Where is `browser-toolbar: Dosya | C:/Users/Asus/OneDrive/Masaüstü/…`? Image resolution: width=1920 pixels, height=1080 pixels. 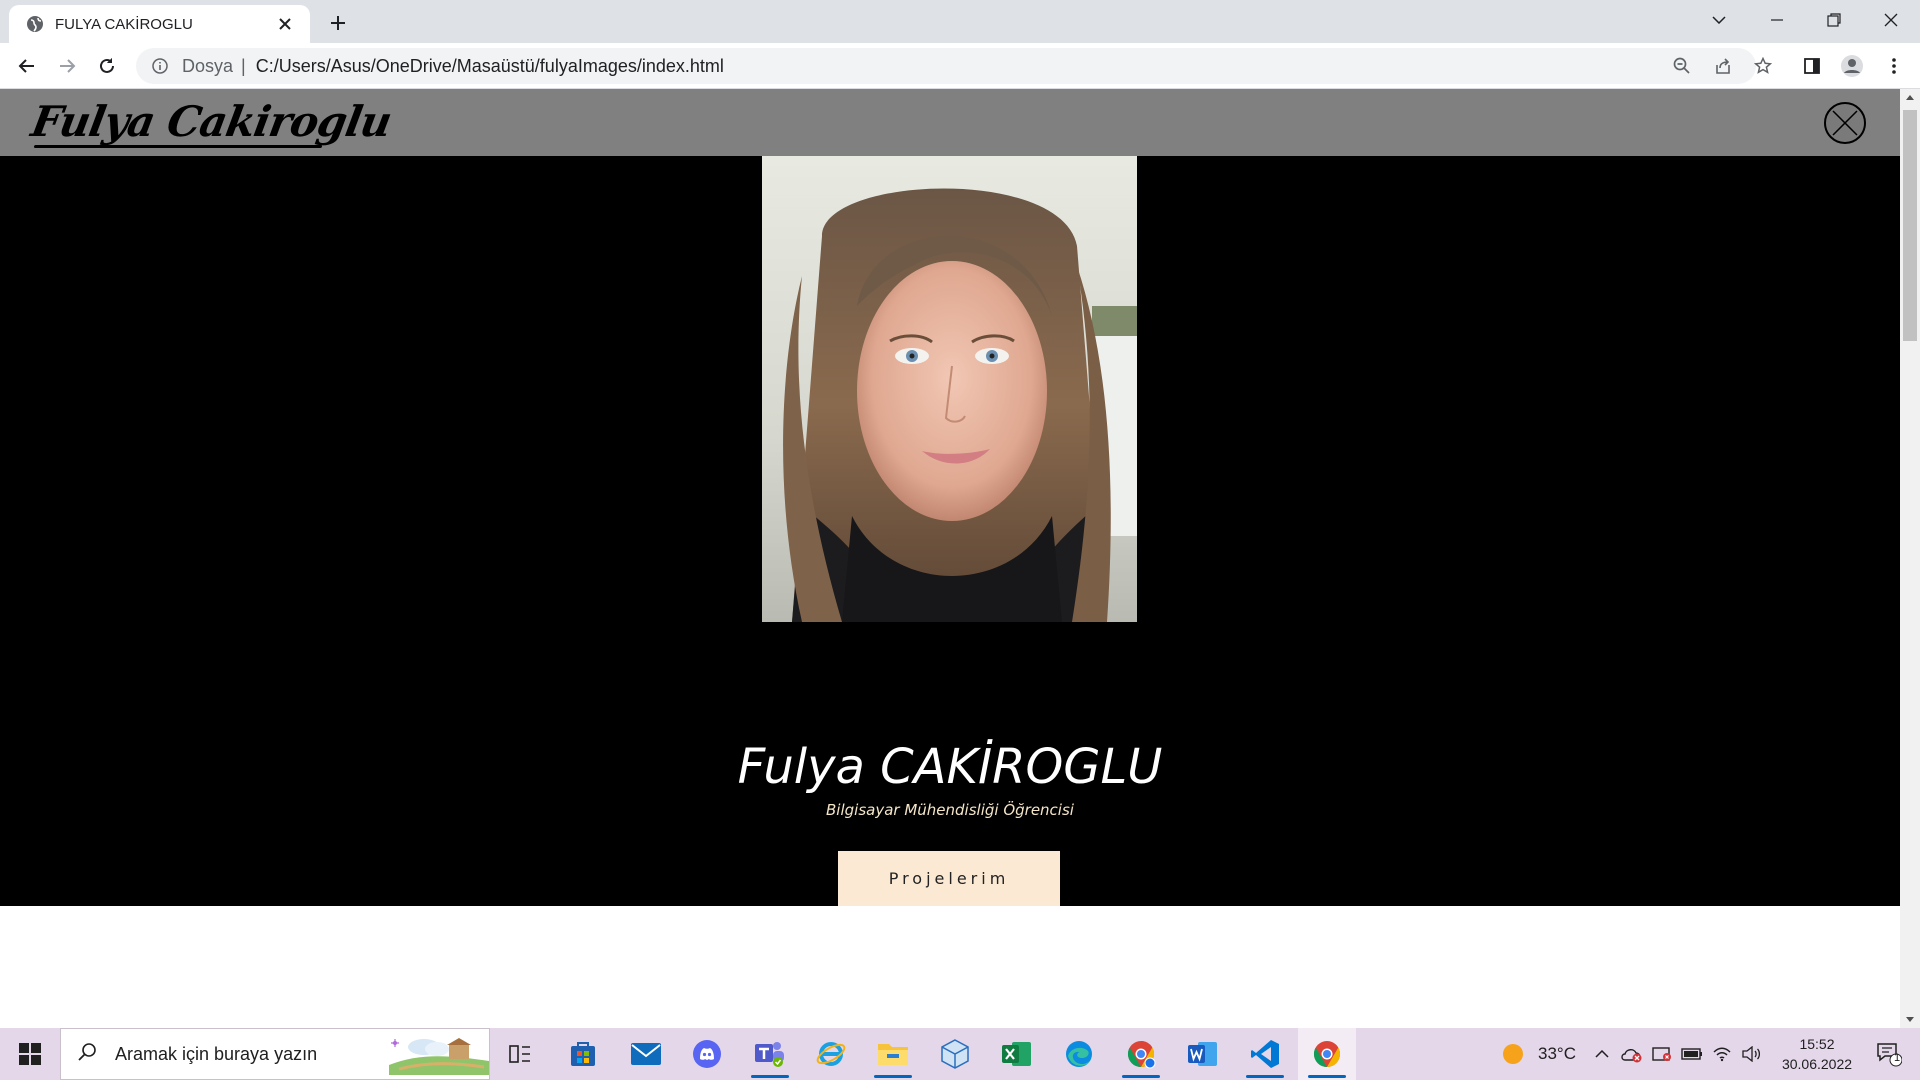
browser-toolbar: Dosya | C:/Users/Asus/OneDrive/Masaüstü/… is located at coordinates (960, 66).